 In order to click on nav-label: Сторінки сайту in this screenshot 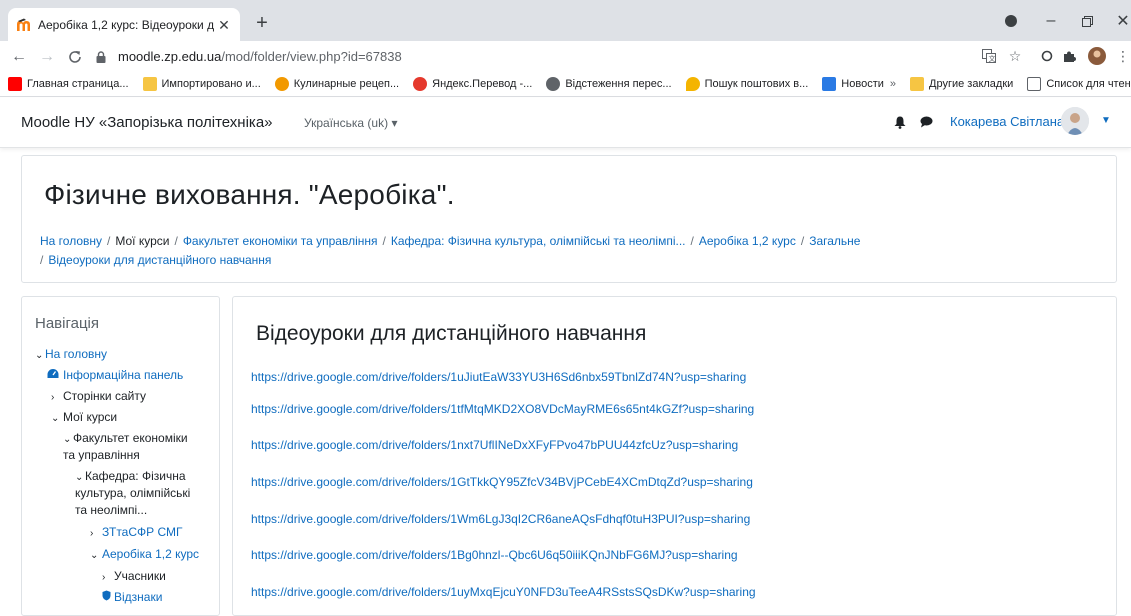, I will do `click(104, 396)`.